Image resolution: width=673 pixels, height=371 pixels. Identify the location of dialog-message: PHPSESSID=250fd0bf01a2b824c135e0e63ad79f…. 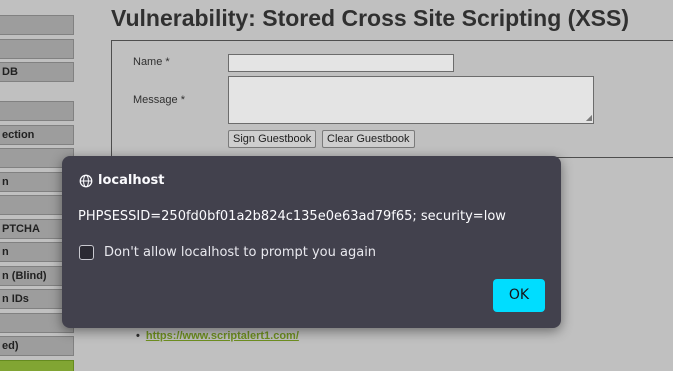
(292, 216).